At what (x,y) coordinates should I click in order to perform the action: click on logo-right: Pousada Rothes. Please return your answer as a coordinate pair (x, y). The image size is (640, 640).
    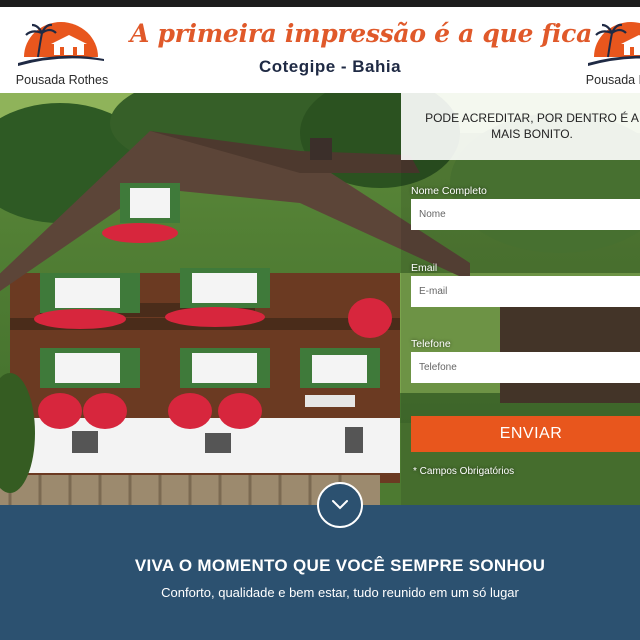
    Looking at the image, I should click on (606, 56).